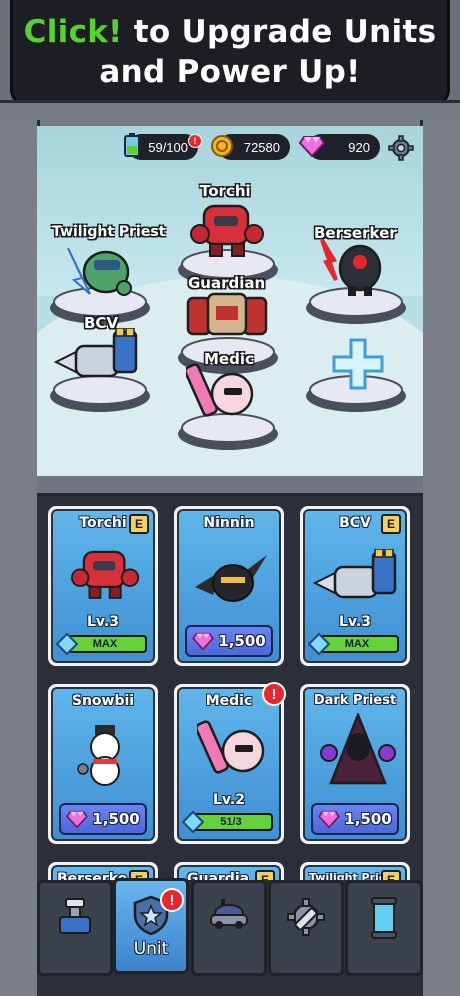  I want to click on energy-battery-icon, so click(132, 146).